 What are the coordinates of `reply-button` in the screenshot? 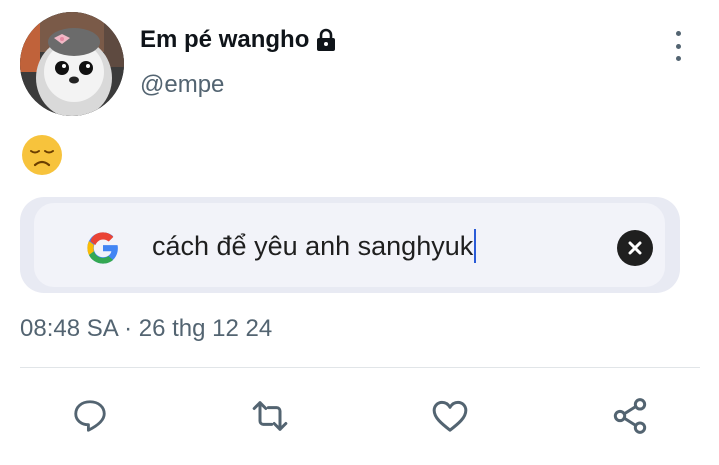 It's located at (90, 416).